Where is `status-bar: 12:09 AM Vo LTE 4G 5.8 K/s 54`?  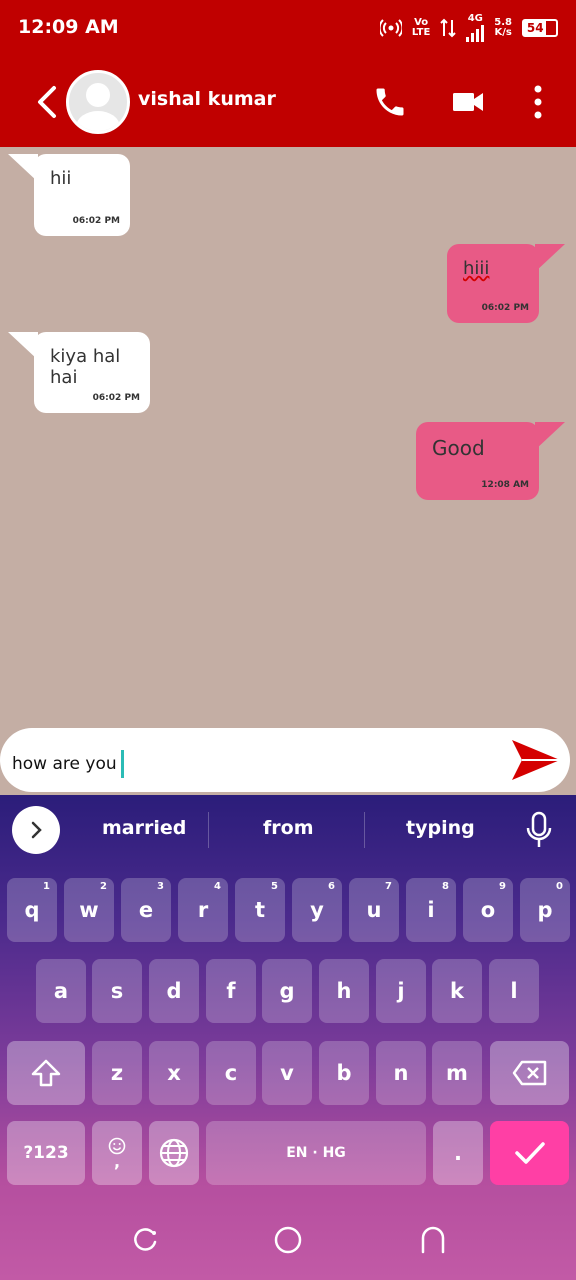
status-bar: 12:09 AM Vo LTE 4G 5.8 K/s 54 is located at coordinates (288, 29).